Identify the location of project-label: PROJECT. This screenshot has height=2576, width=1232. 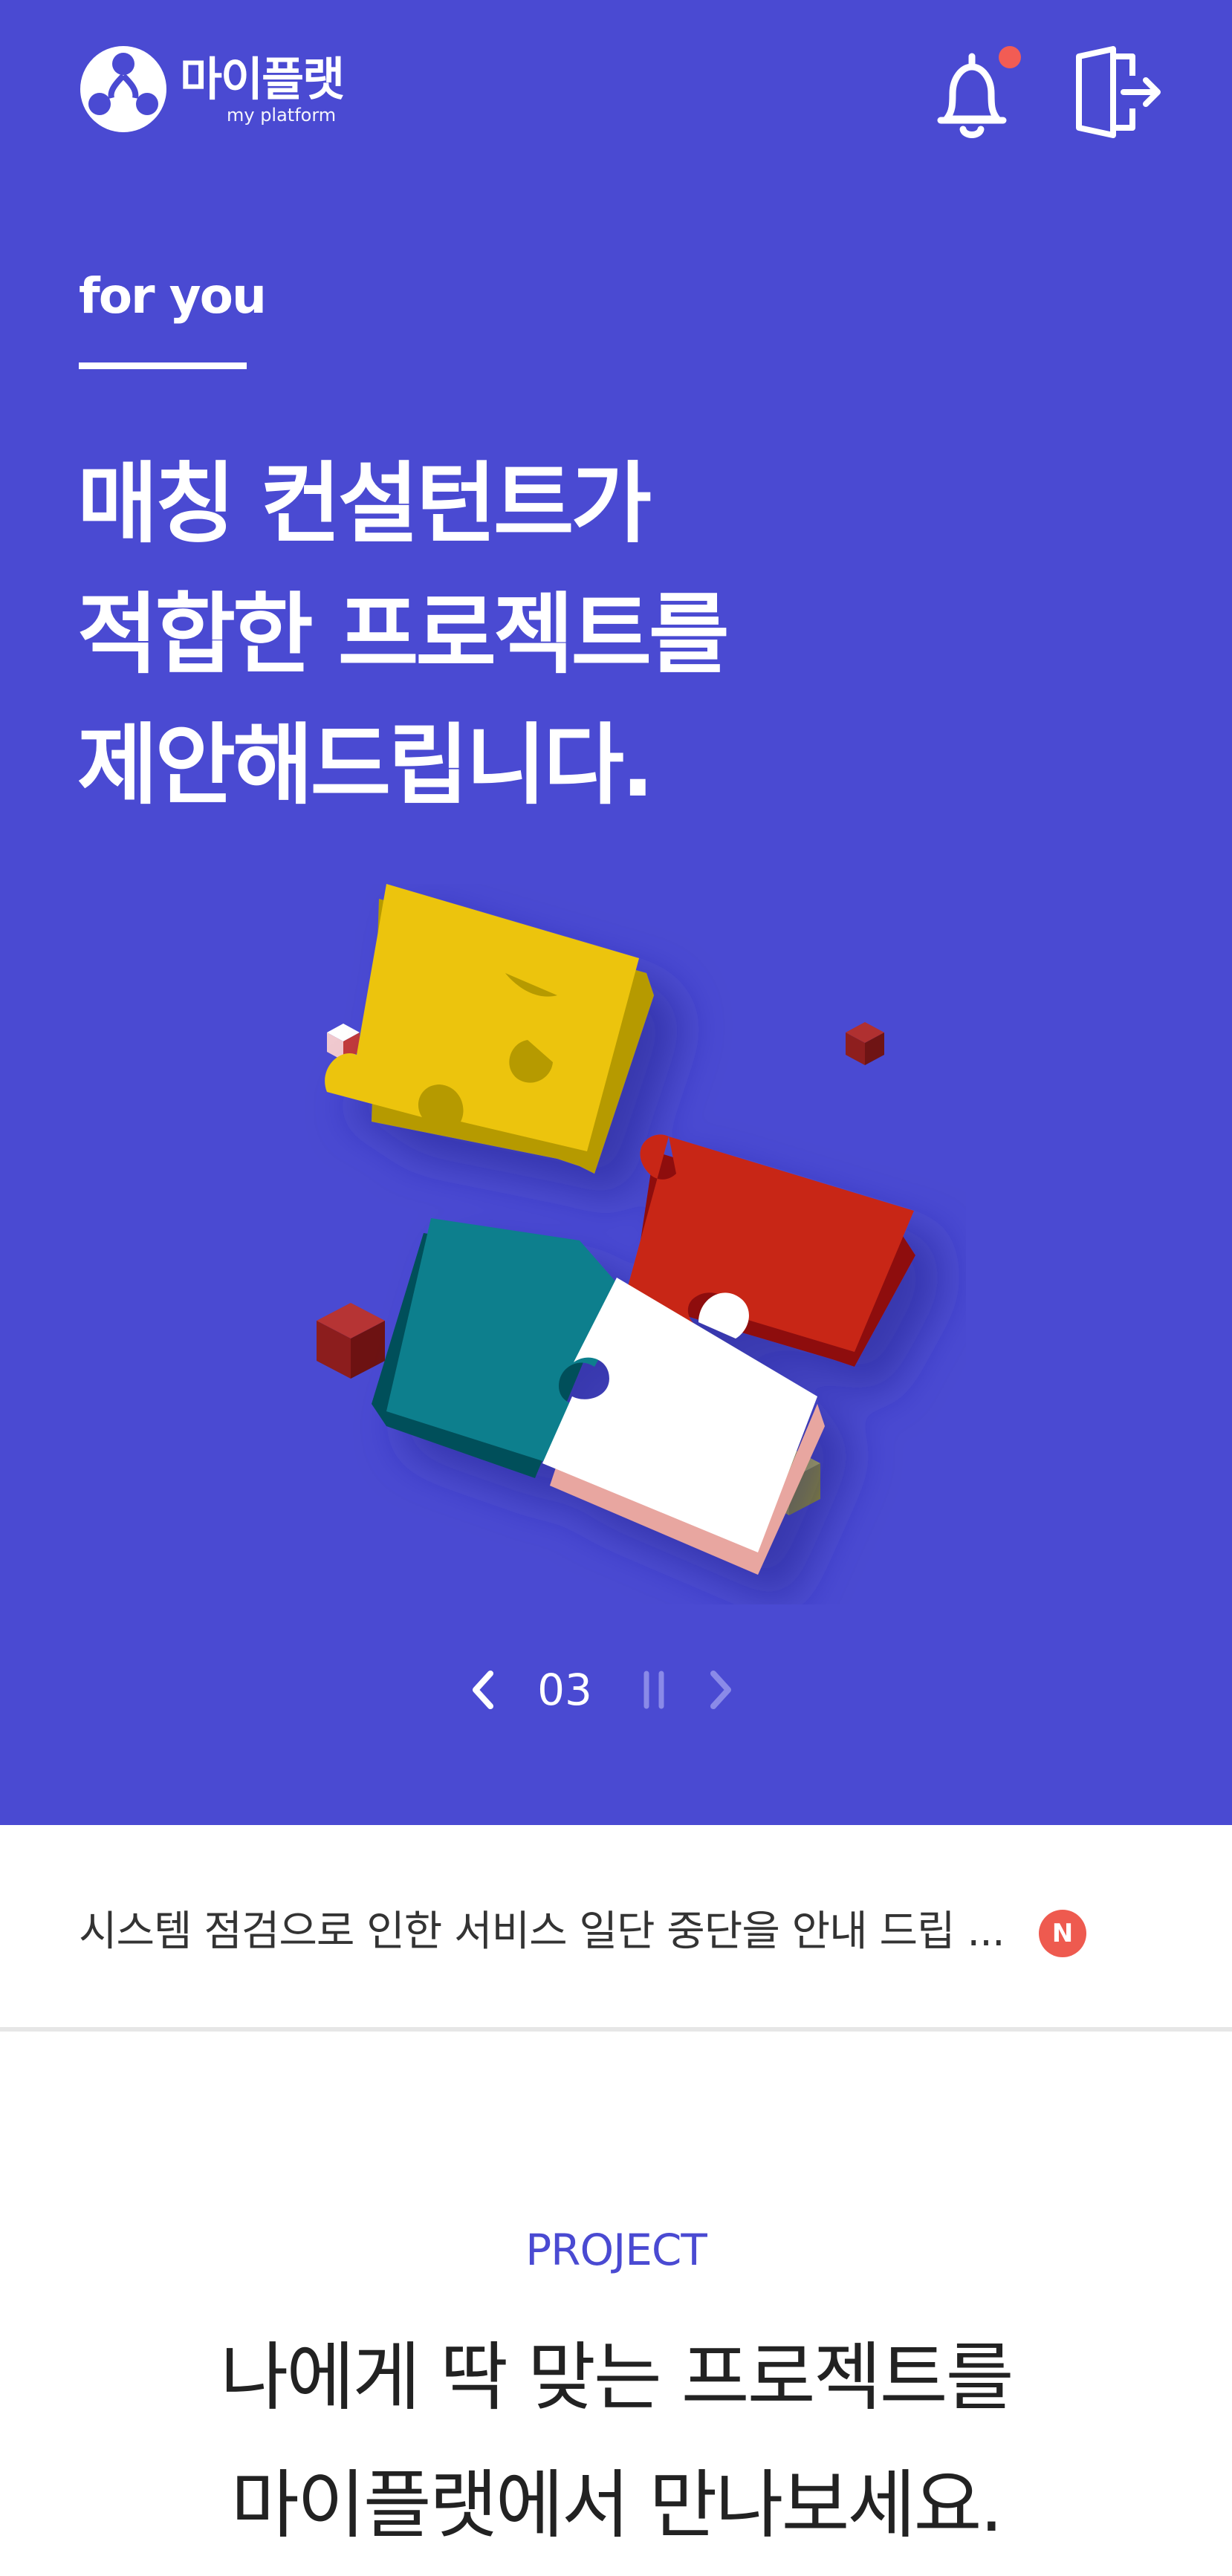
(616, 2250).